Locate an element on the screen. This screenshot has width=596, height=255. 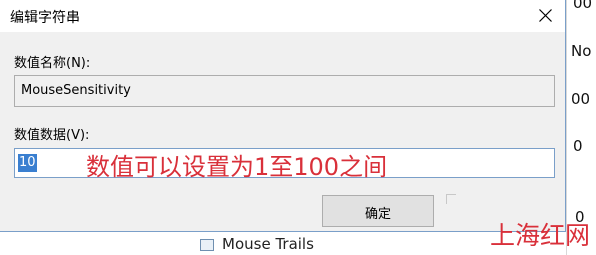
value-name-label: 数值名称(N): is located at coordinates (52, 63).